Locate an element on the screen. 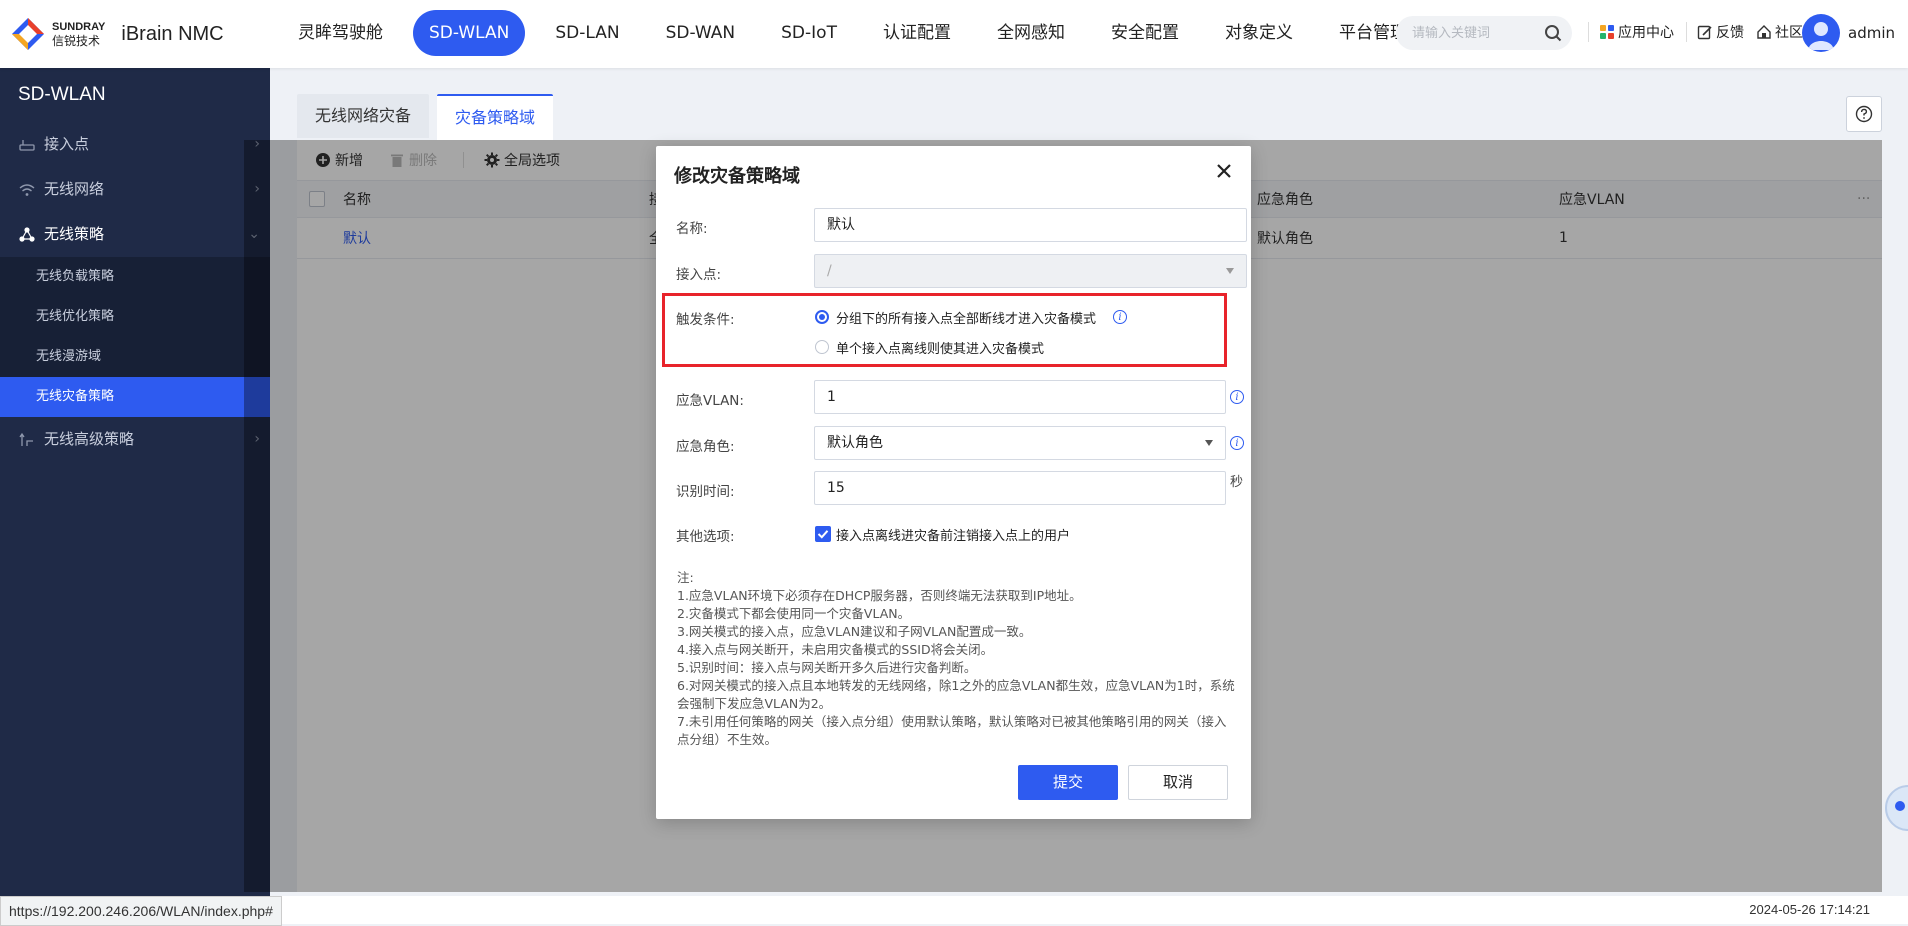  search-icon is located at coordinates (1553, 33).